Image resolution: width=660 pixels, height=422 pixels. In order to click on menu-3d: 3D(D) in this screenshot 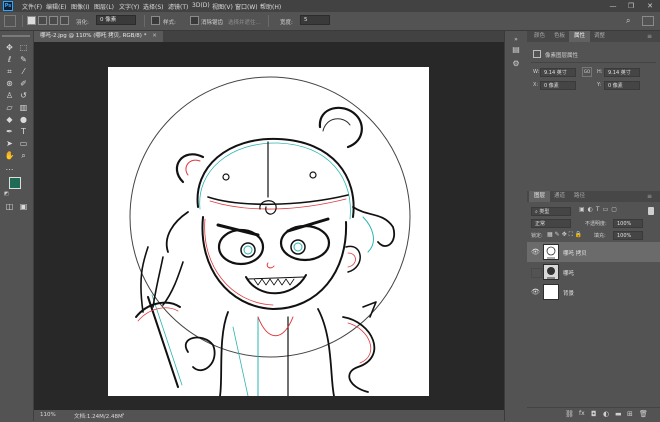, I will do `click(201, 5)`.